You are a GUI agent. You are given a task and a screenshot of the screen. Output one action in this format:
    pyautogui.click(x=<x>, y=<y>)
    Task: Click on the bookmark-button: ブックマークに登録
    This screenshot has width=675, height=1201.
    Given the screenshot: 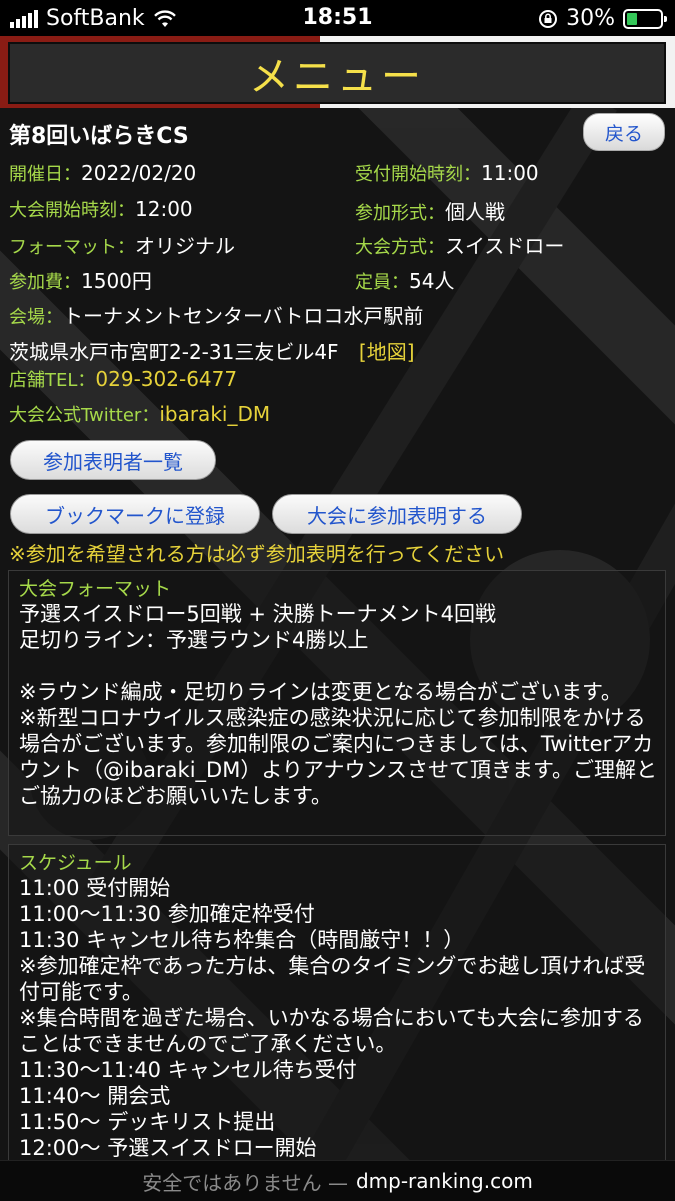 What is the action you would take?
    pyautogui.click(x=135, y=514)
    